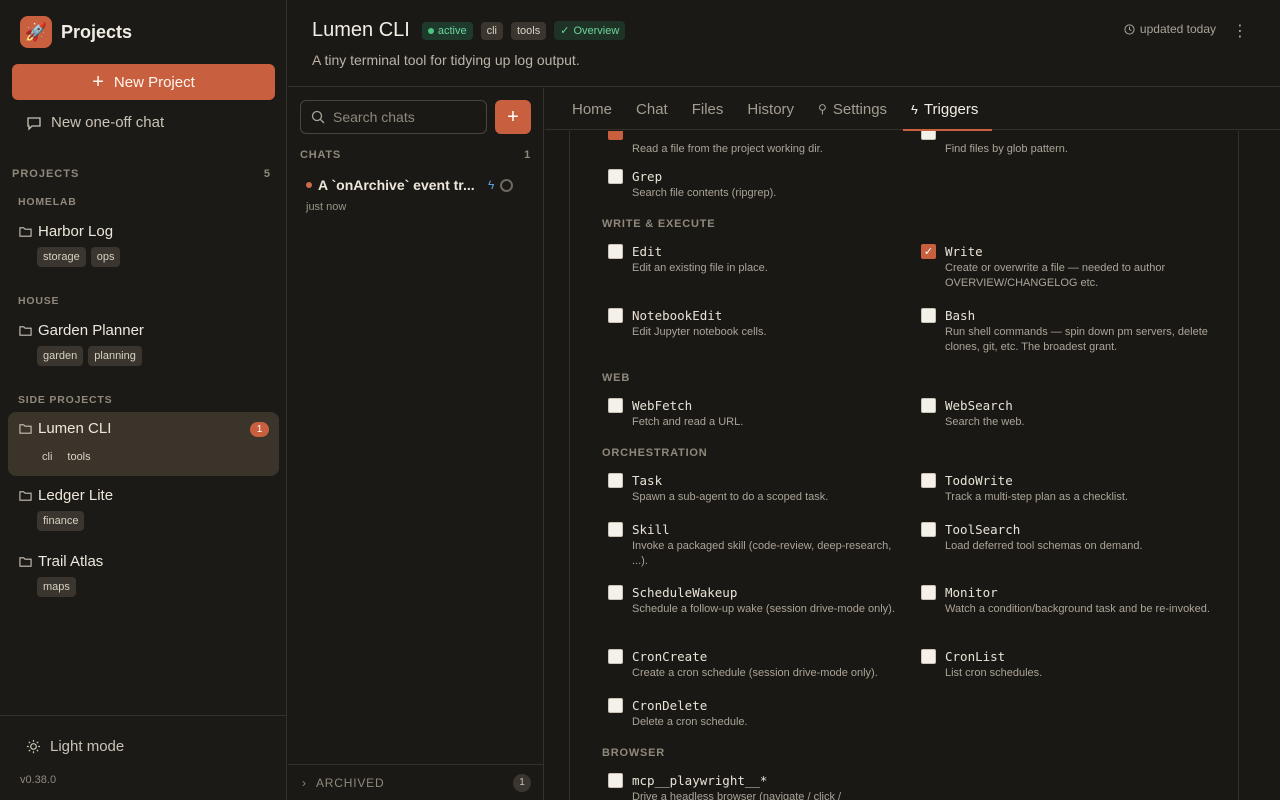  What do you see at coordinates (507, 185) in the screenshot?
I see `spinner-icon` at bounding box center [507, 185].